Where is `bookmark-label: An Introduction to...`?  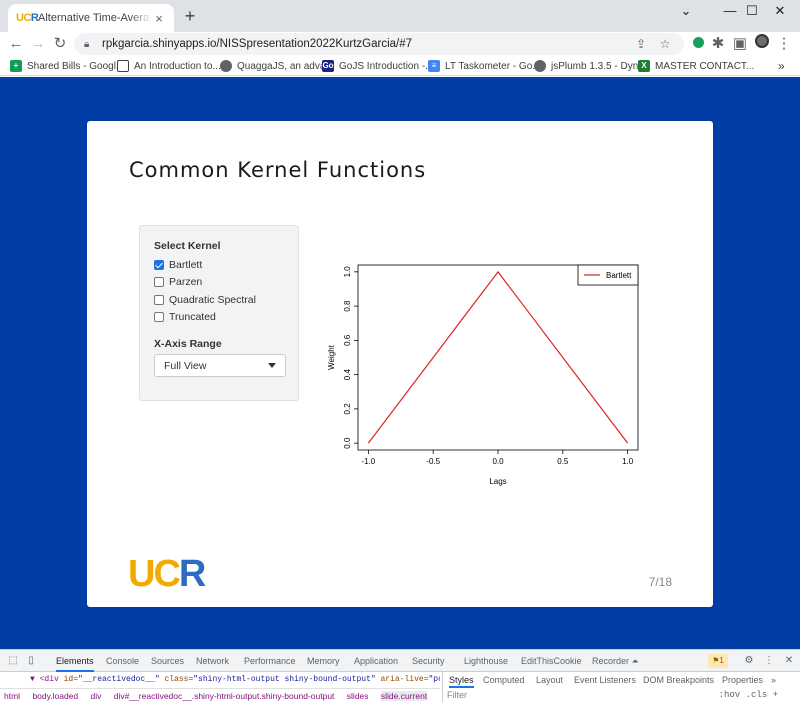
bookmark-label: An Introduction to... is located at coordinates (177, 66).